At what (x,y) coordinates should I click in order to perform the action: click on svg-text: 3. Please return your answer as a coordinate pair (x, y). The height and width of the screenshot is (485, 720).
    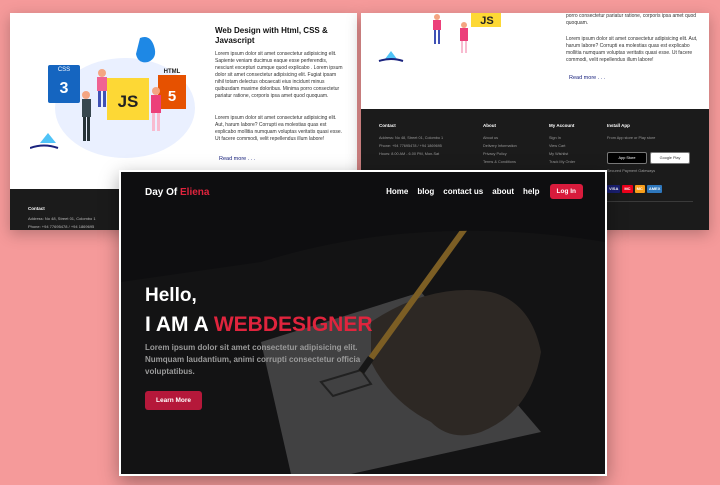
    Looking at the image, I should click on (64, 88).